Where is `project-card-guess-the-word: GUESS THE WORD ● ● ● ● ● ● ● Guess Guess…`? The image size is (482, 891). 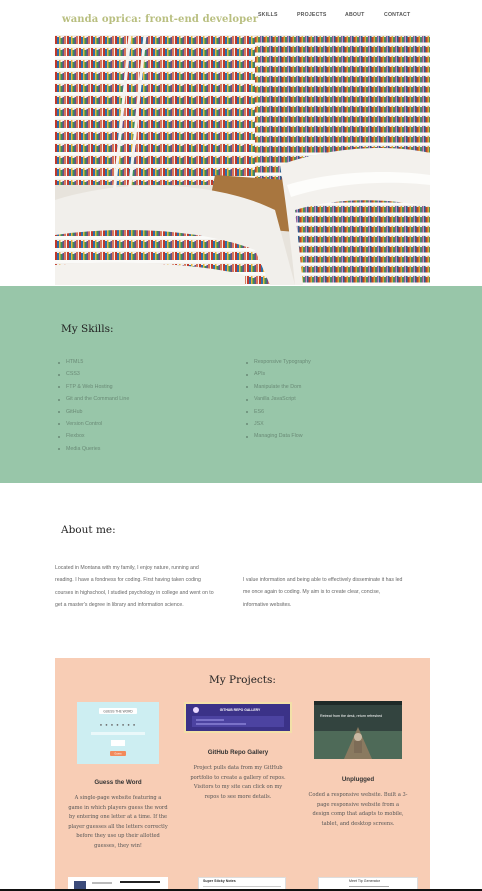
project-card-guess-the-word: GUESS THE WORD ● ● ● ● ● ● ● Guess Guess… is located at coordinates (118, 776).